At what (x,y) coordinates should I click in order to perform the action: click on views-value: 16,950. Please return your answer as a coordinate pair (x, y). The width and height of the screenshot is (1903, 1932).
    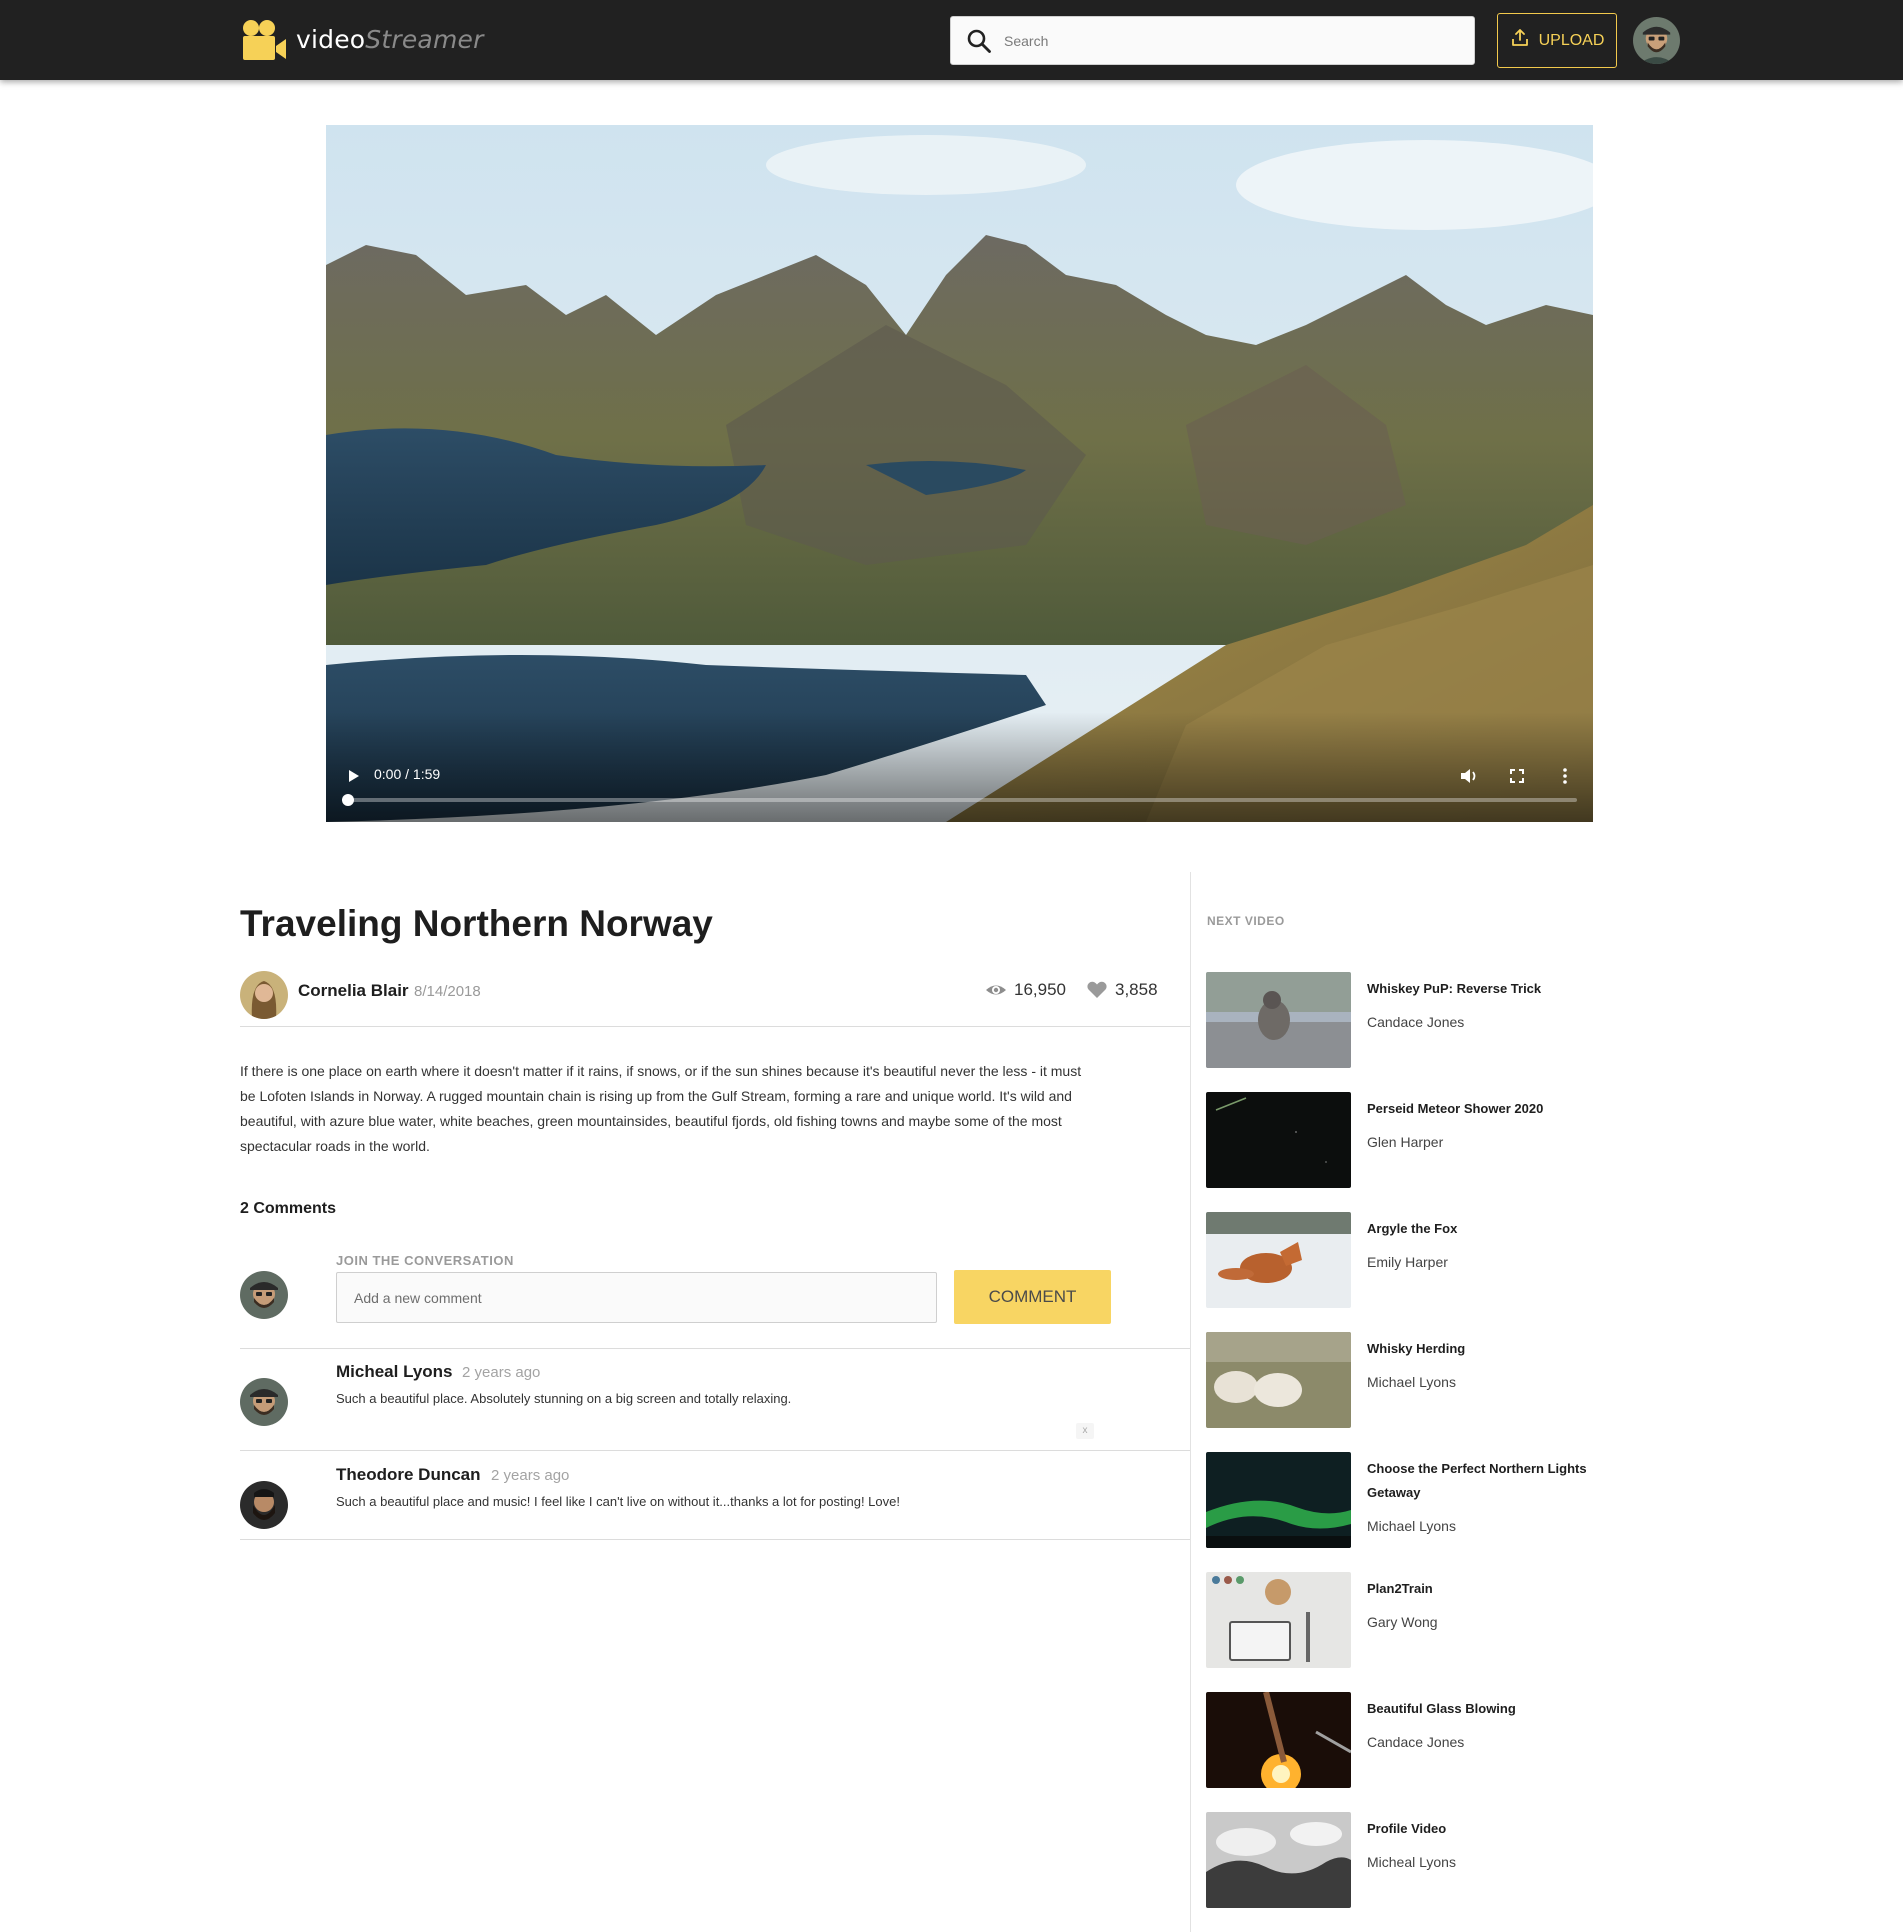
    Looking at the image, I should click on (1040, 989).